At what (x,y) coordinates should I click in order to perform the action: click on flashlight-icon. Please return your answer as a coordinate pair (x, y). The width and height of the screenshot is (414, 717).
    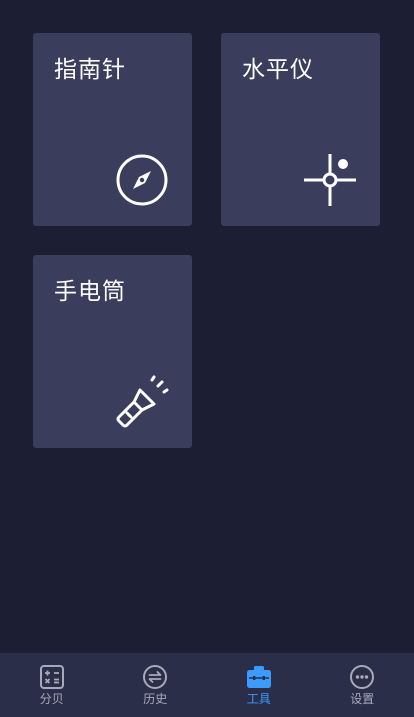
    Looking at the image, I should click on (142, 402).